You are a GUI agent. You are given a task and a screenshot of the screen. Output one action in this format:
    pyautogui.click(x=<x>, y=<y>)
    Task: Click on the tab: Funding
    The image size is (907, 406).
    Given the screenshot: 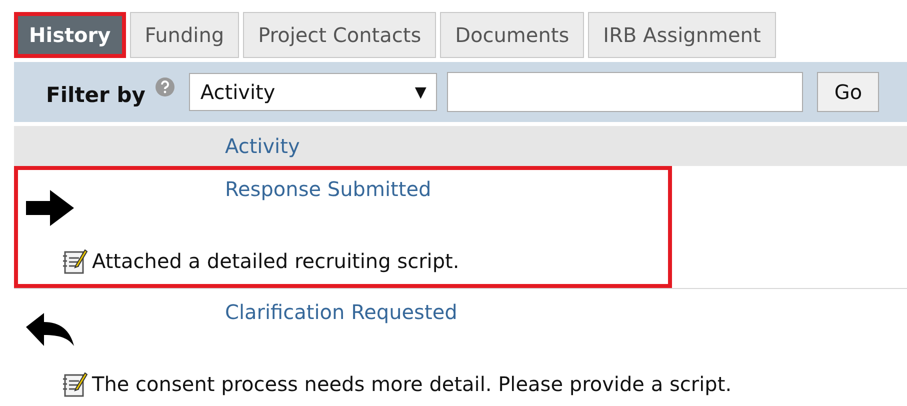 What is the action you would take?
    pyautogui.click(x=185, y=35)
    